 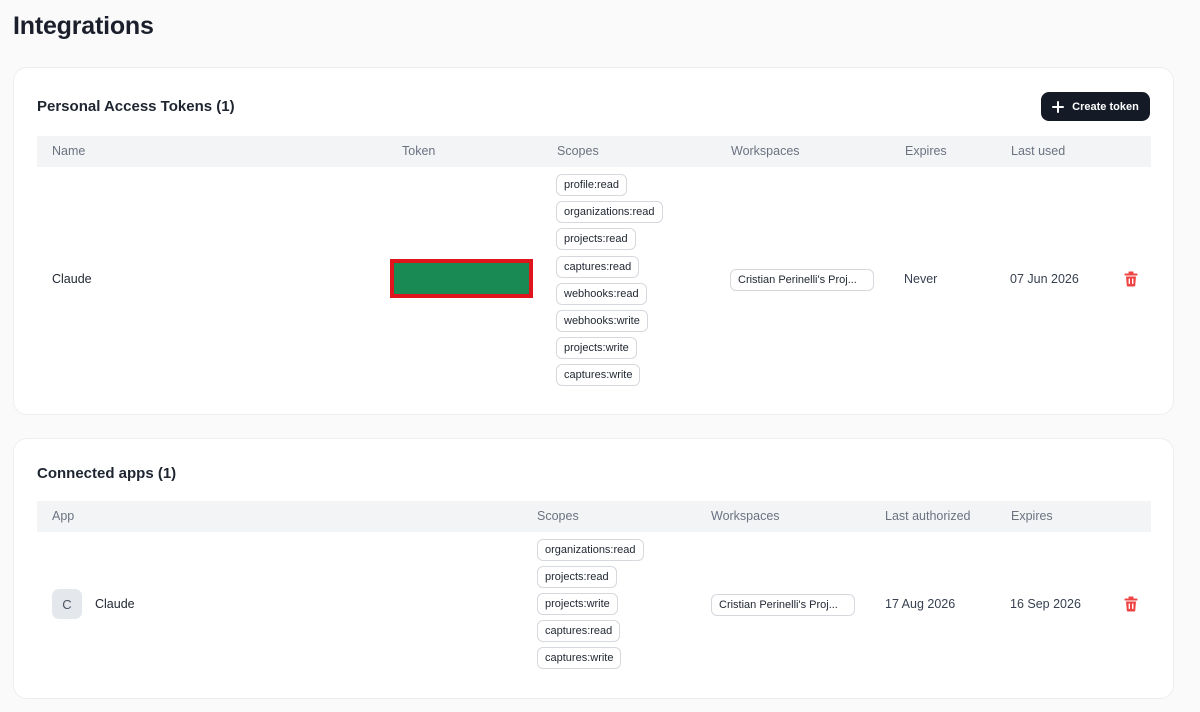 What do you see at coordinates (1038, 151) in the screenshot?
I see `column-header-last-used: Last used` at bounding box center [1038, 151].